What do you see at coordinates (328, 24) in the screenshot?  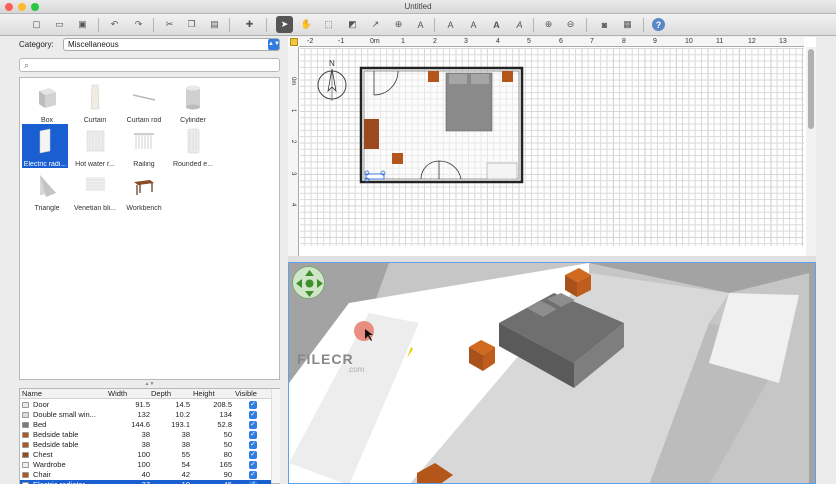 I see `create-walls-icon: ⬚` at bounding box center [328, 24].